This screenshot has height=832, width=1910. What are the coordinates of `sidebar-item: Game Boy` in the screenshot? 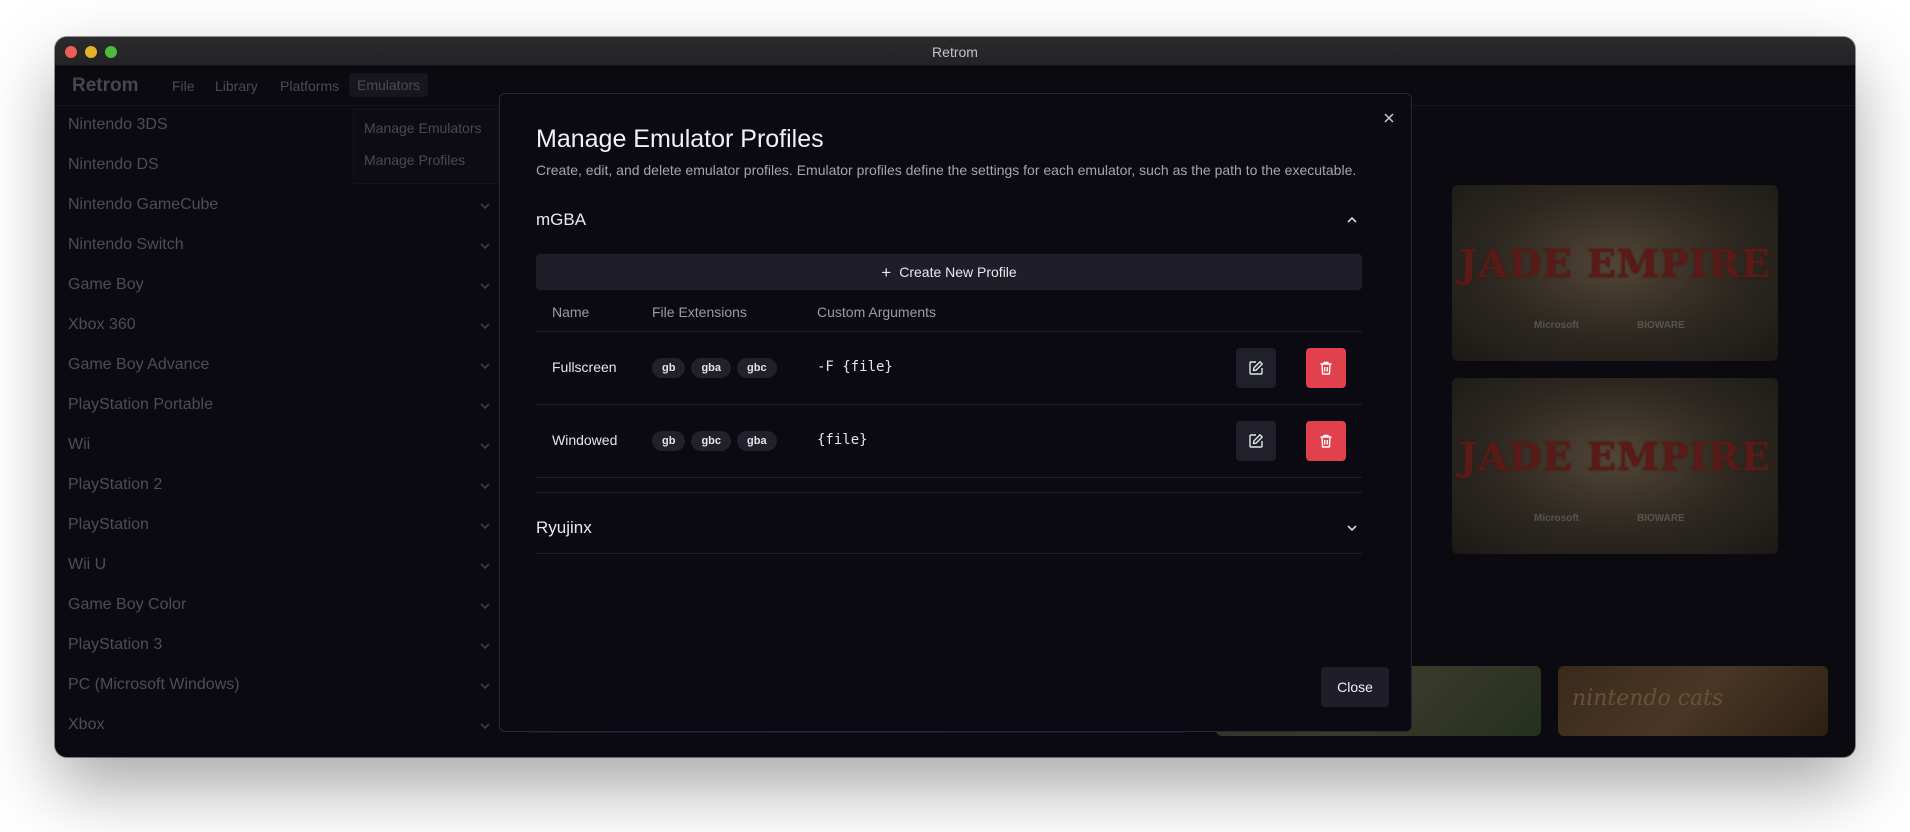 It's located at (280, 287).